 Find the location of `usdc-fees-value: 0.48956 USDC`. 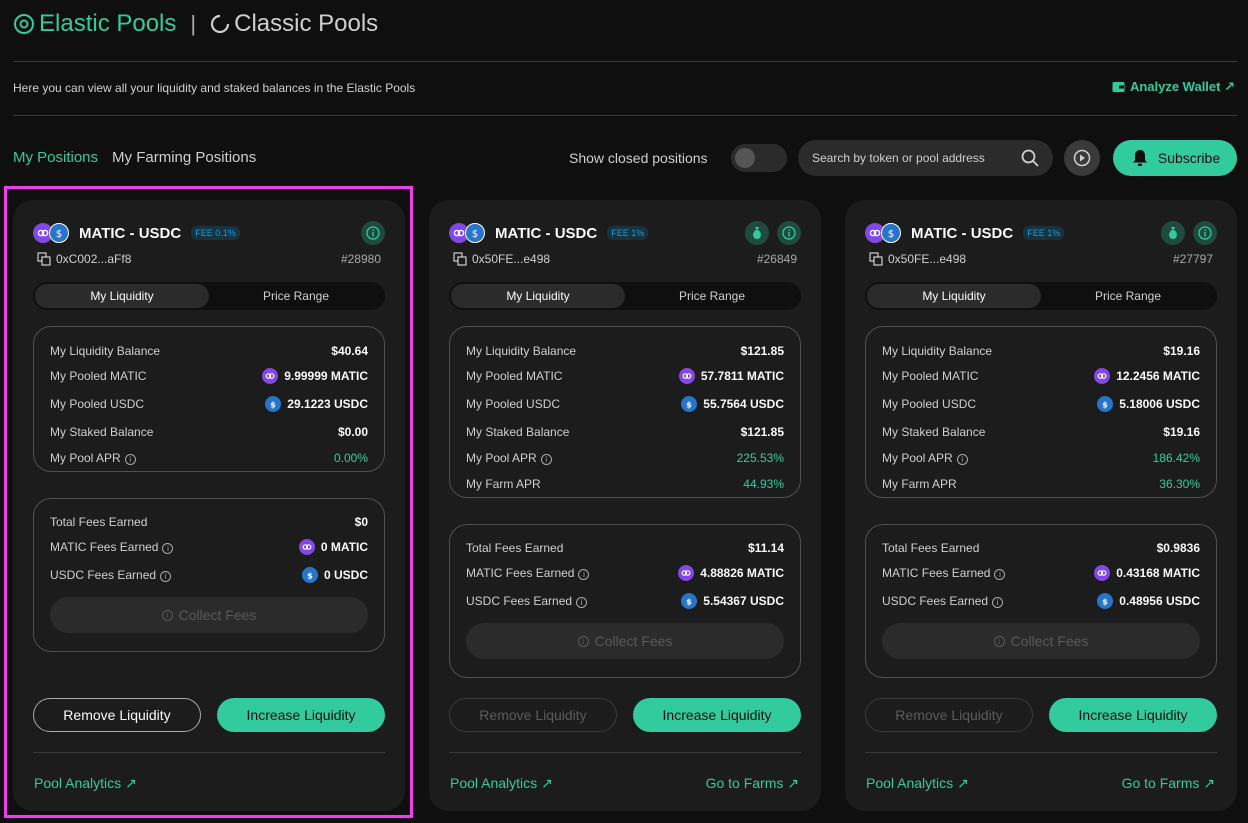

usdc-fees-value: 0.48956 USDC is located at coordinates (1159, 601).